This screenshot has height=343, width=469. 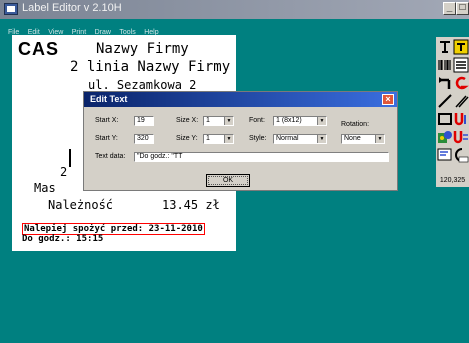 I want to click on rotation-select: None ▼, so click(x=363, y=139).